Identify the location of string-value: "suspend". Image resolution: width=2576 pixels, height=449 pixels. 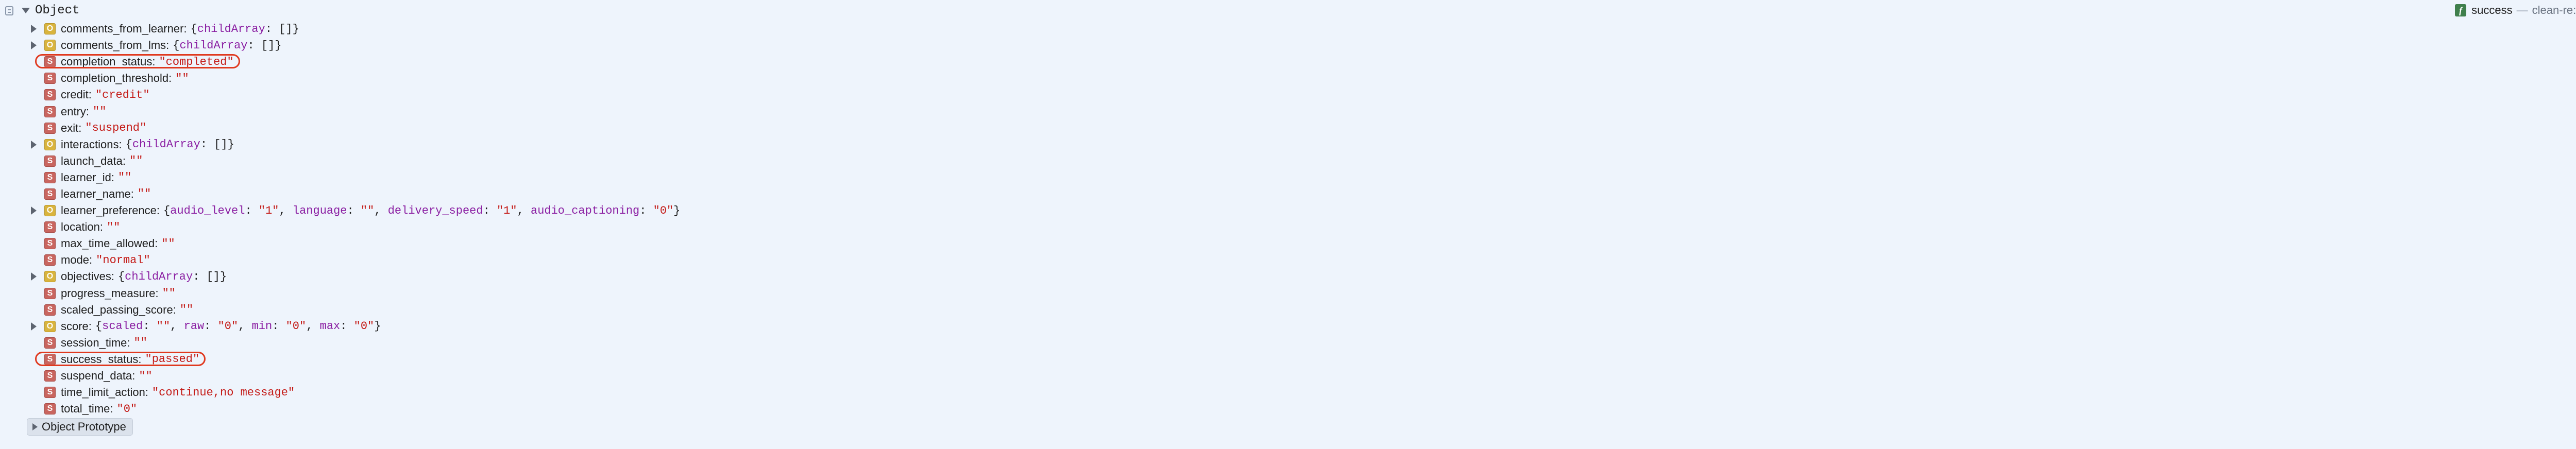
(116, 128).